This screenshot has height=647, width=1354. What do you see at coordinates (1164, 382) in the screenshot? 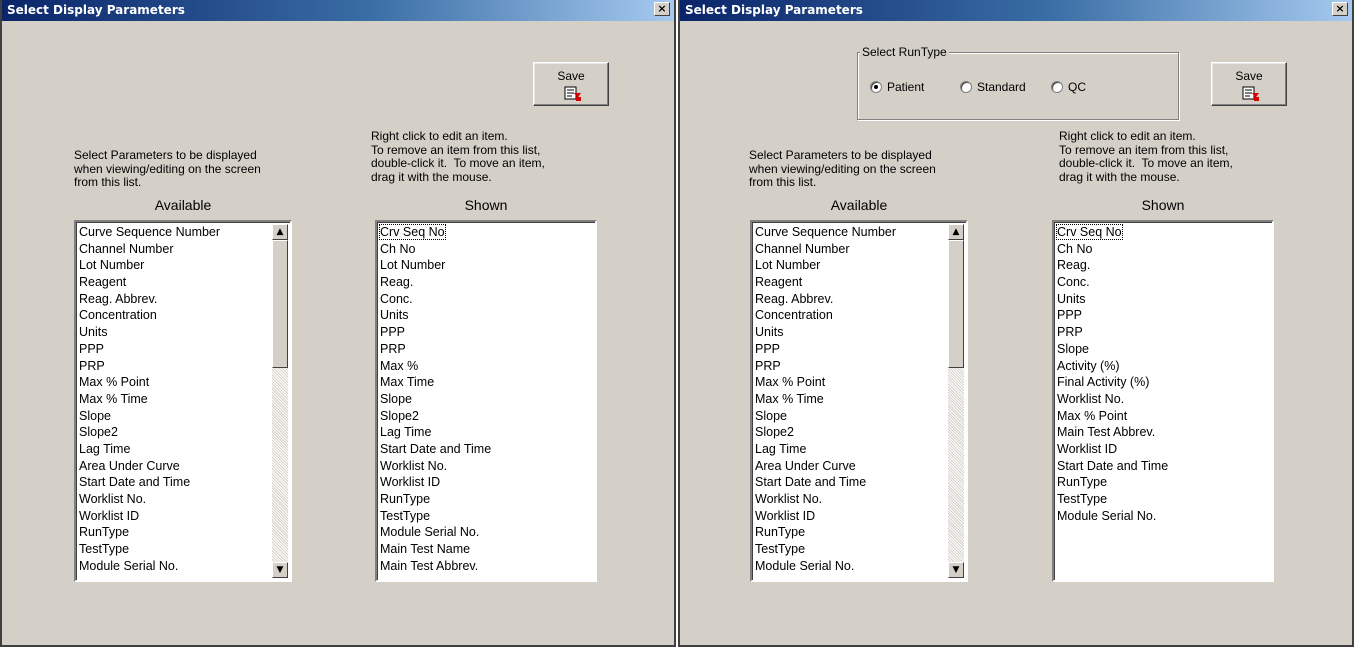
I see `list-item: Final Activity (%)` at bounding box center [1164, 382].